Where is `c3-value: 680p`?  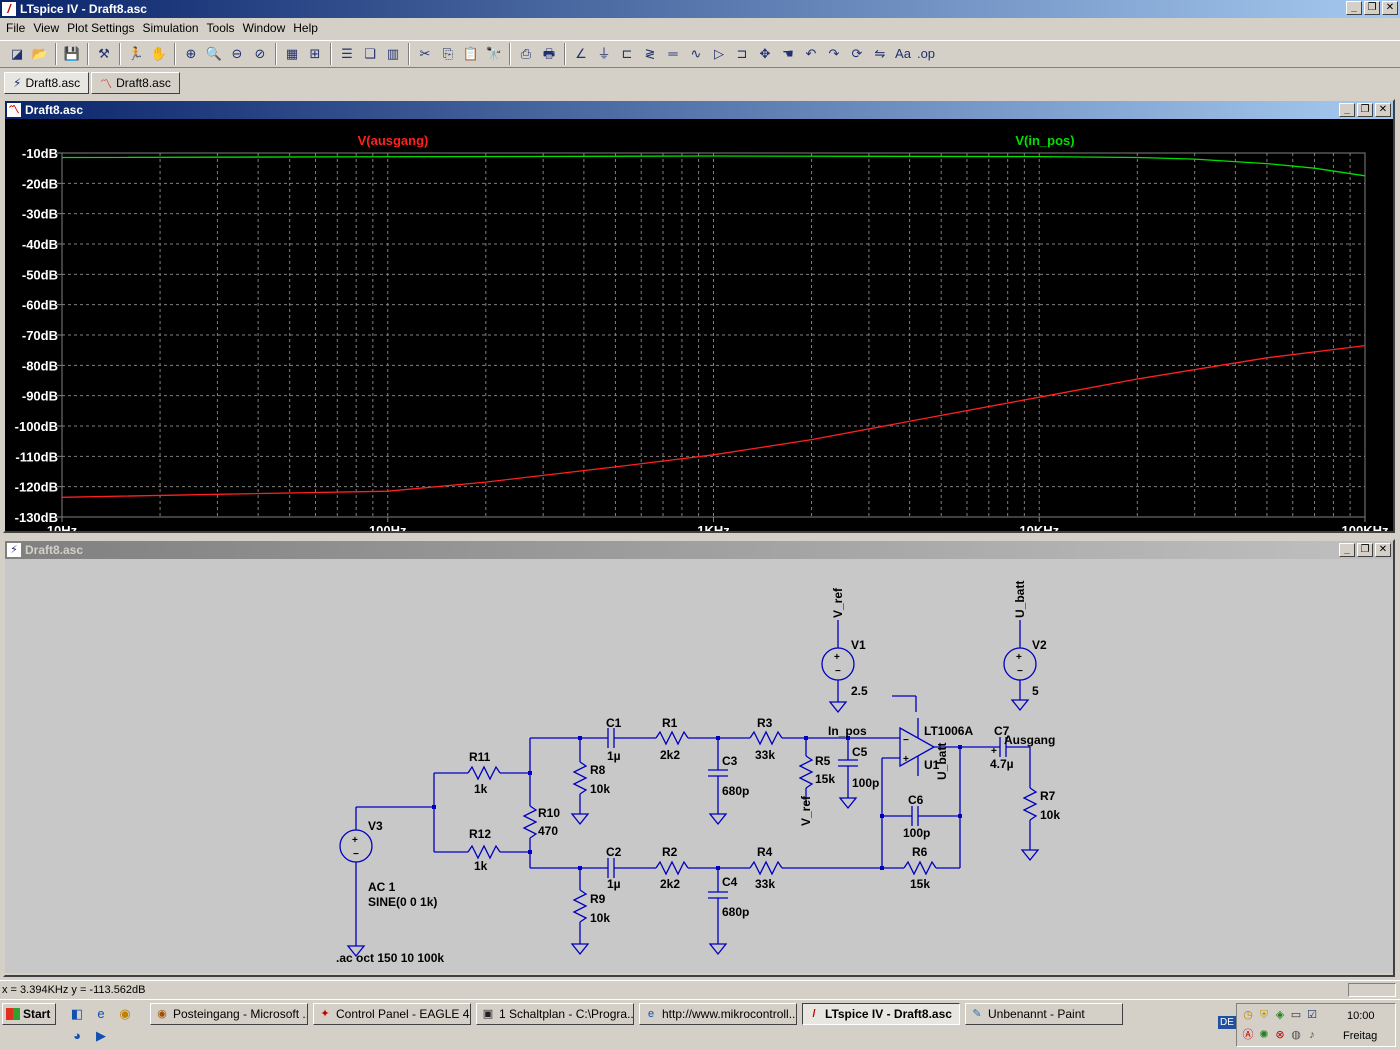 c3-value: 680p is located at coordinates (735, 791).